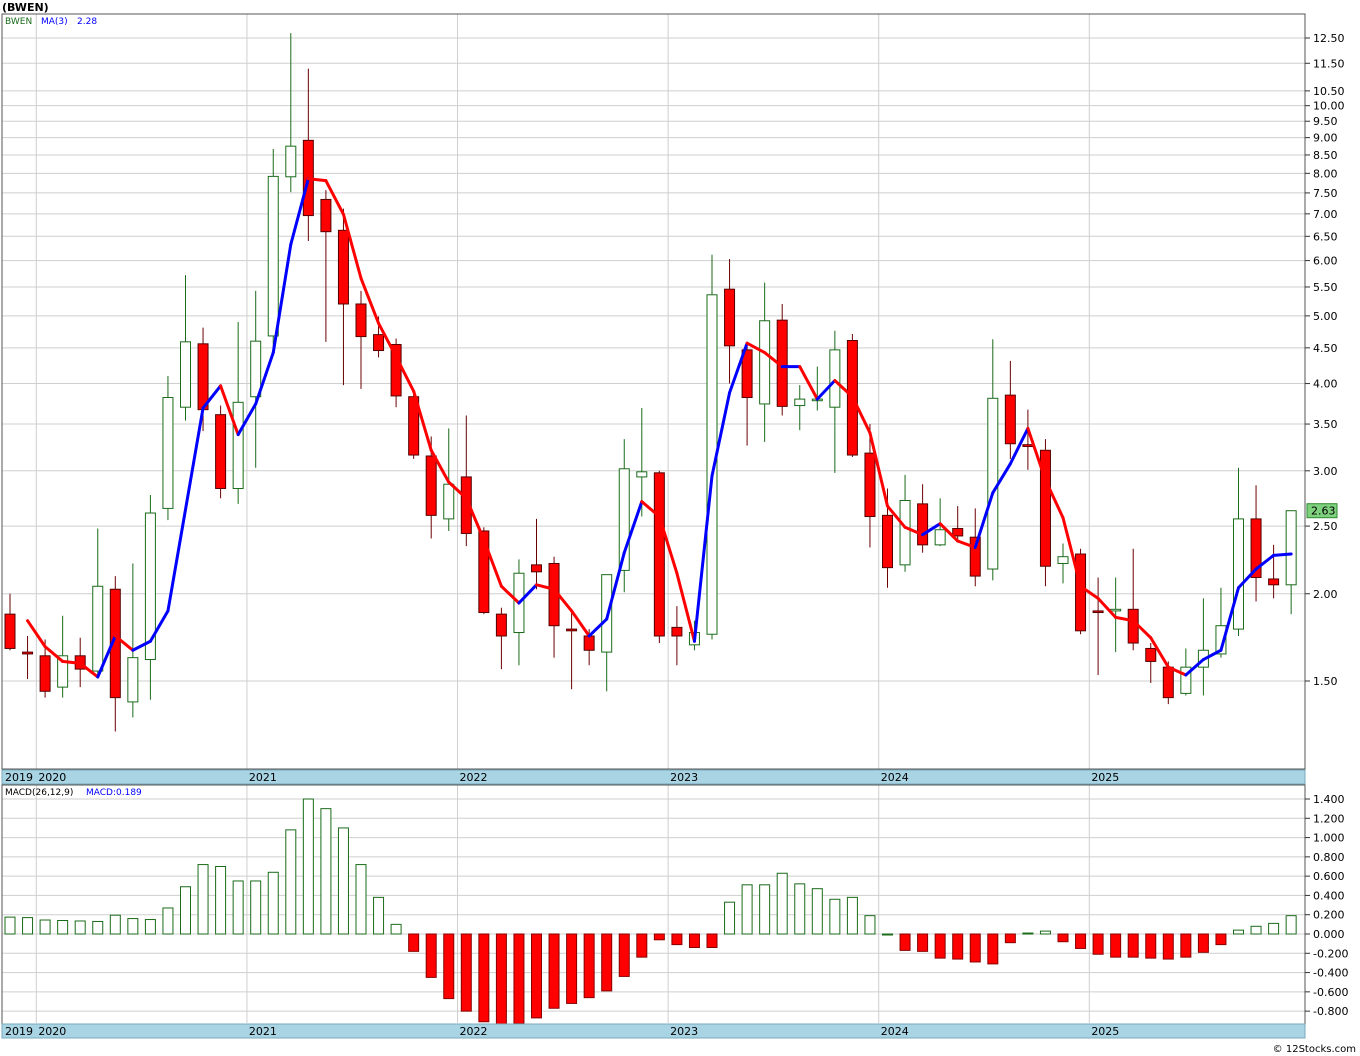 Image resolution: width=1360 pixels, height=1056 pixels. What do you see at coordinates (1325, 348) in the screenshot?
I see `price-tick-label: 4.50` at bounding box center [1325, 348].